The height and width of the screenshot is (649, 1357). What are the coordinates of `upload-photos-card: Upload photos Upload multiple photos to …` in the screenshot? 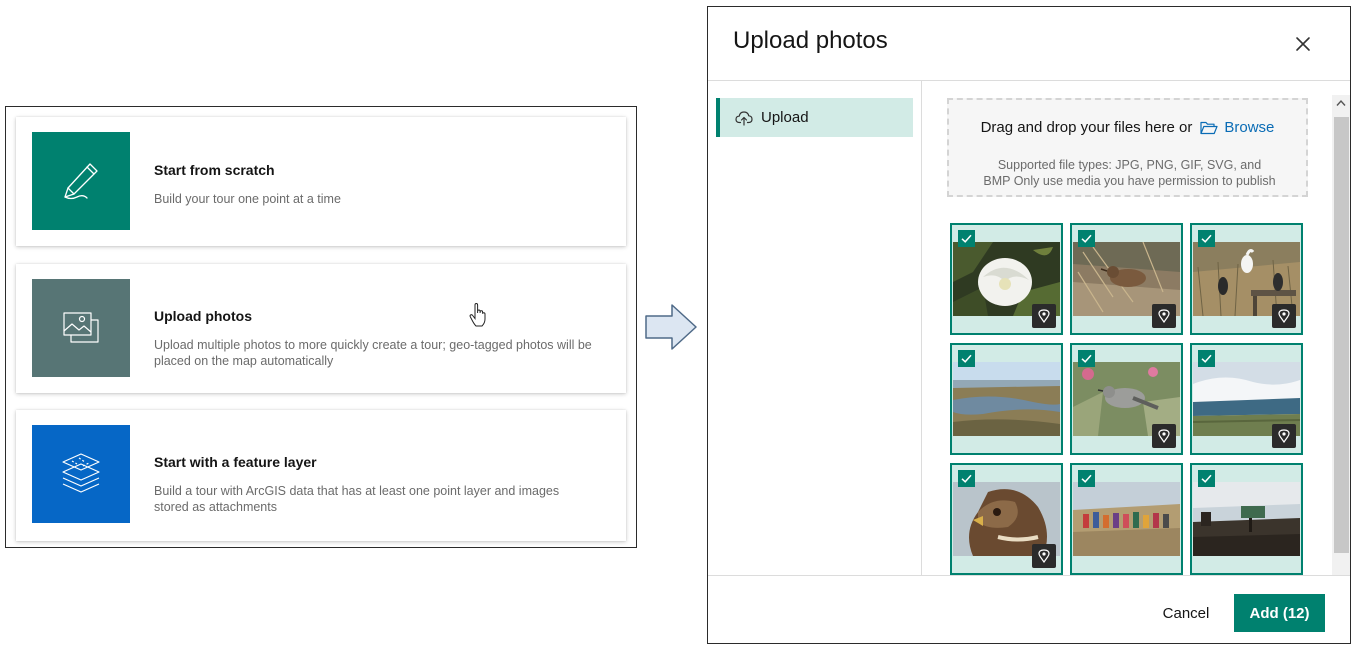 It's located at (321, 328).